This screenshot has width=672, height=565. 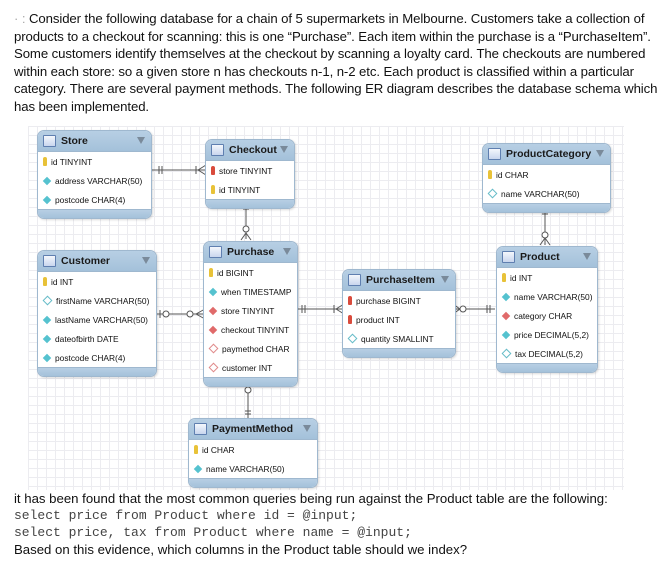 I want to click on column-row: firstName VARCHAR(50), so click(x=97, y=300).